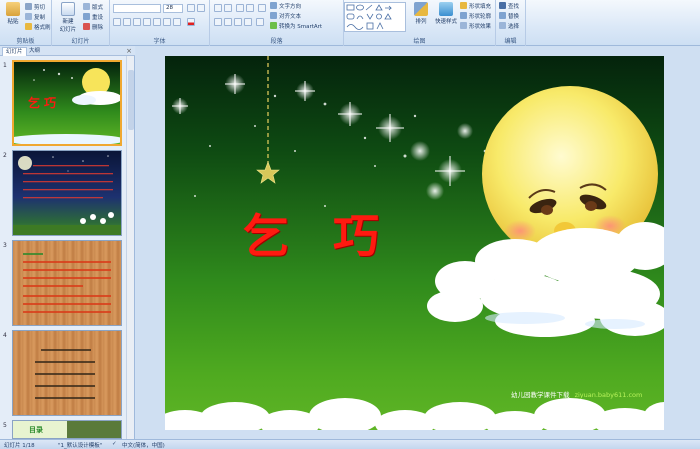 Image resolution: width=700 pixels, height=449 pixels. I want to click on shapes-gallery, so click(375, 17).